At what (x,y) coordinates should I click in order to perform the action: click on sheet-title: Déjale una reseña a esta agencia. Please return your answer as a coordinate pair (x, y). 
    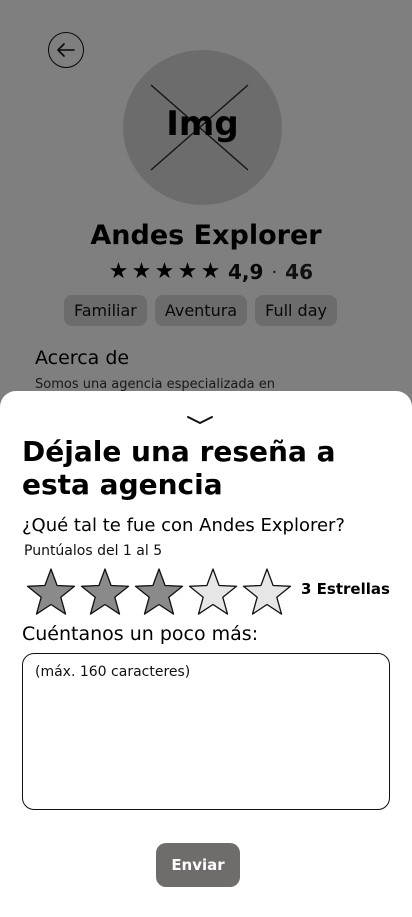
    Looking at the image, I should click on (179, 468).